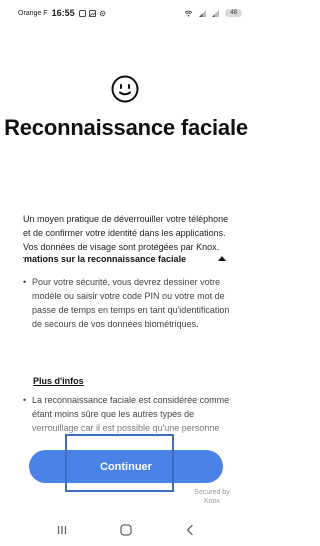 The image size is (320, 546). What do you see at coordinates (203, 13) in the screenshot?
I see `signal-icon` at bounding box center [203, 13].